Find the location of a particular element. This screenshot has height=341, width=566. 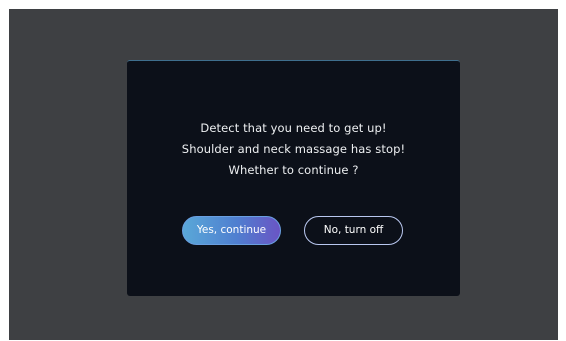

yes-continue-button: Yes, continue is located at coordinates (231, 230).